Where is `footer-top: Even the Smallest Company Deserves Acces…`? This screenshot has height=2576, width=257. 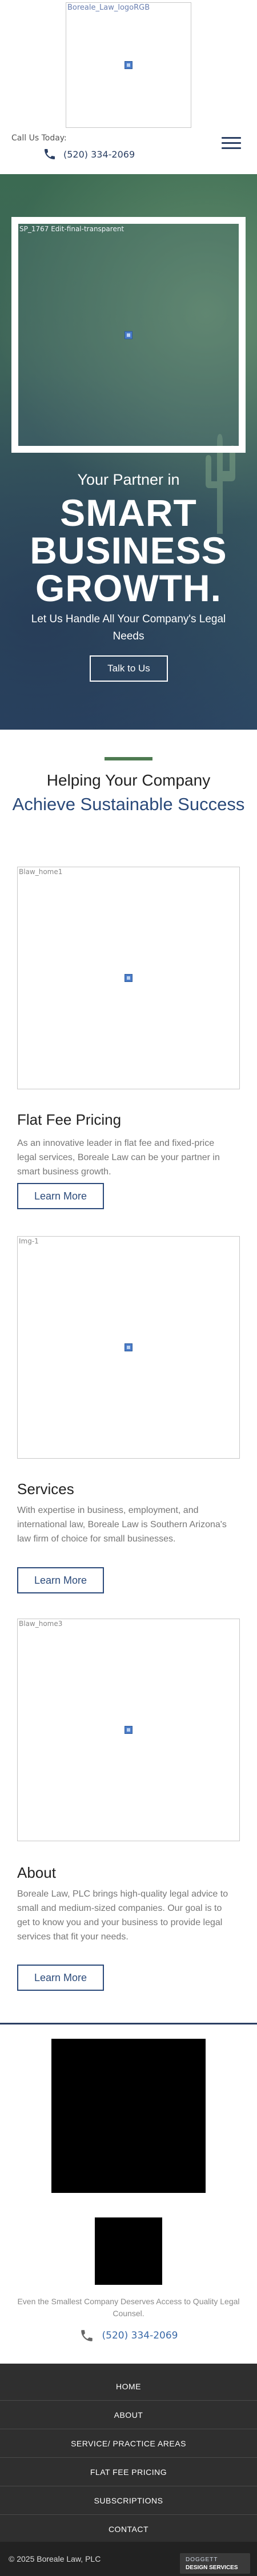
footer-top: Even the Smallest Company Deserves Acces… is located at coordinates (128, 2171).